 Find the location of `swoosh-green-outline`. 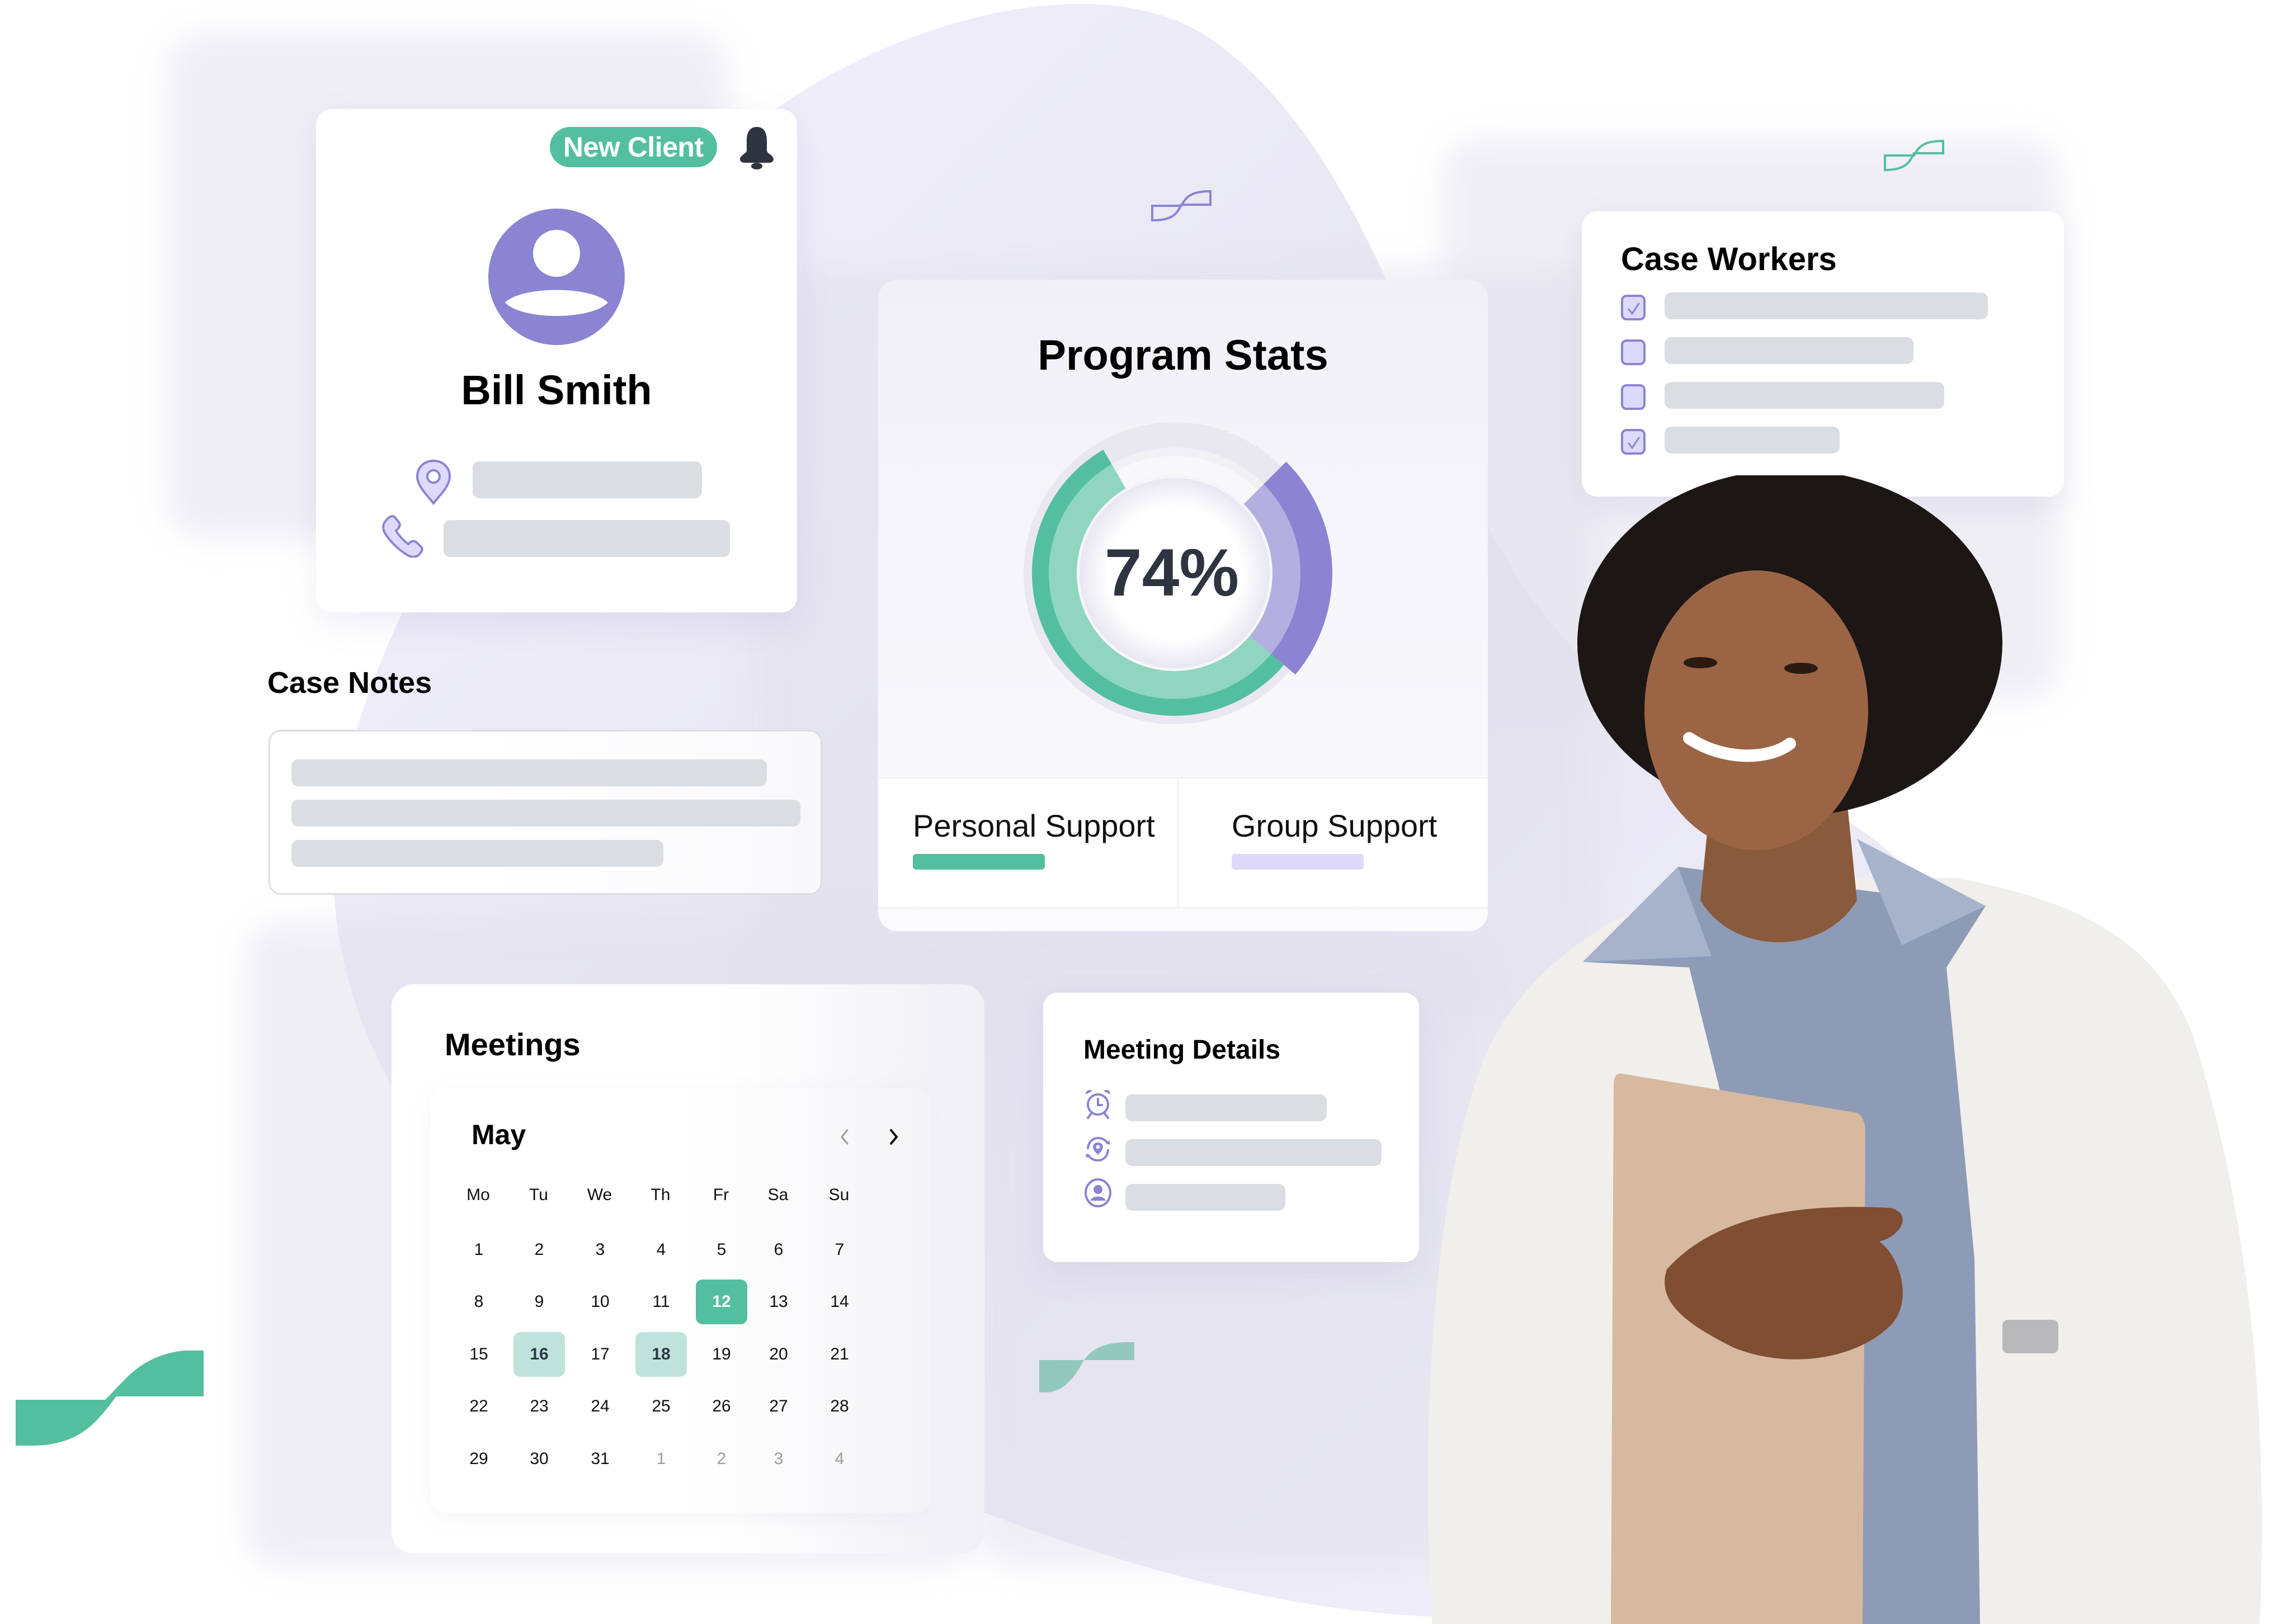

swoosh-green-outline is located at coordinates (1914, 155).